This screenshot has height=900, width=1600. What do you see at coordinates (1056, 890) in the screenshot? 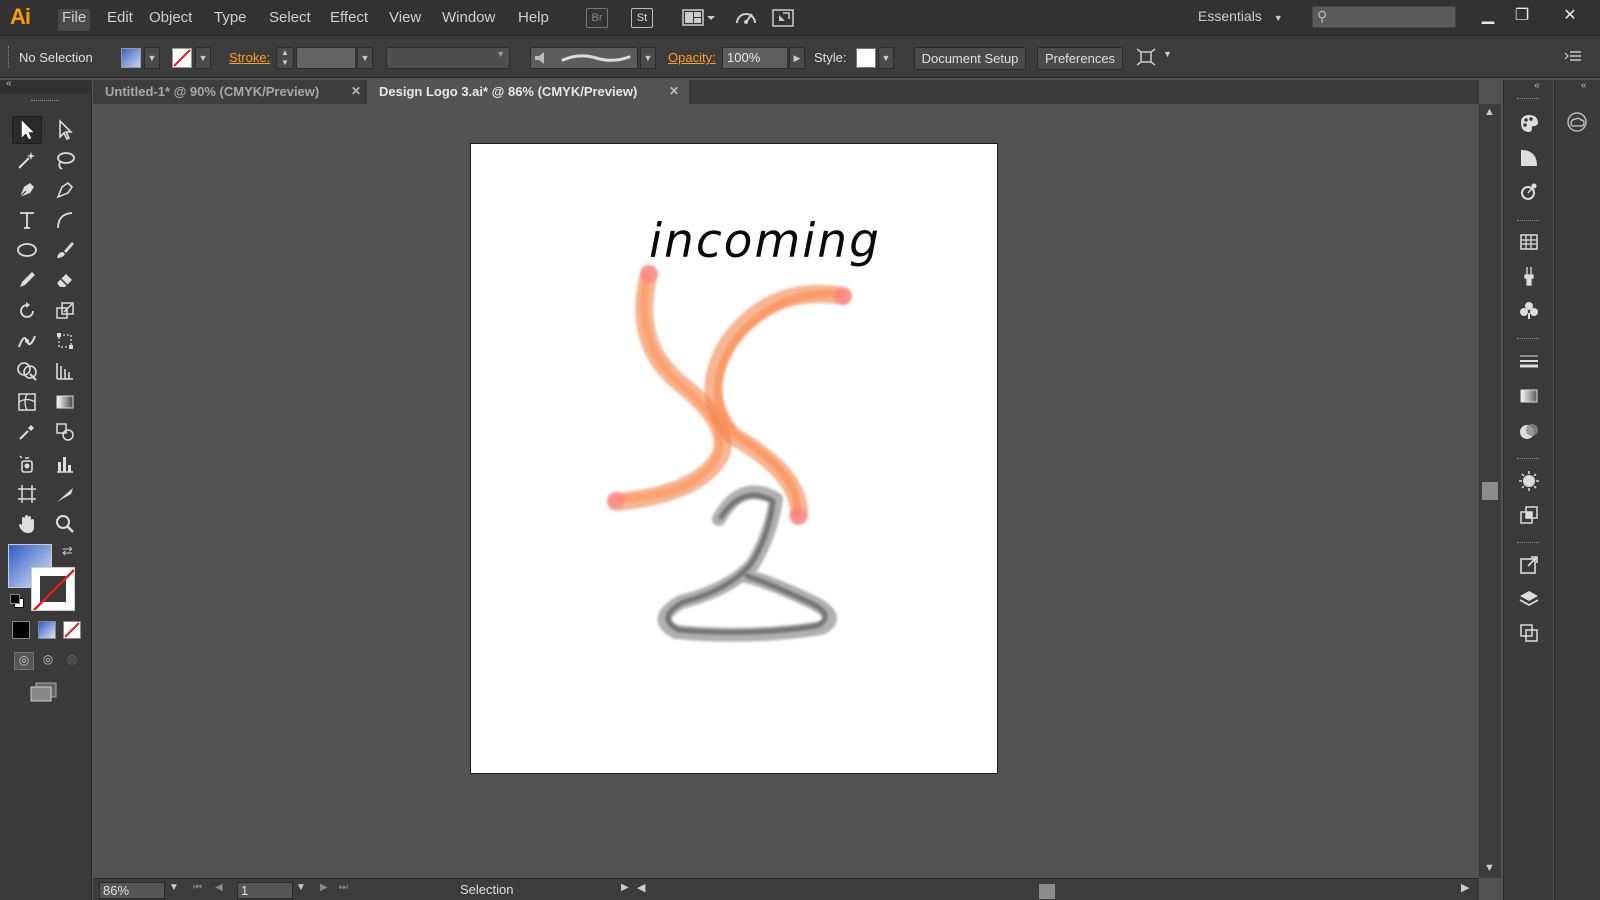
I see `horizontal-scrollbar: ◀ ▶` at bounding box center [1056, 890].